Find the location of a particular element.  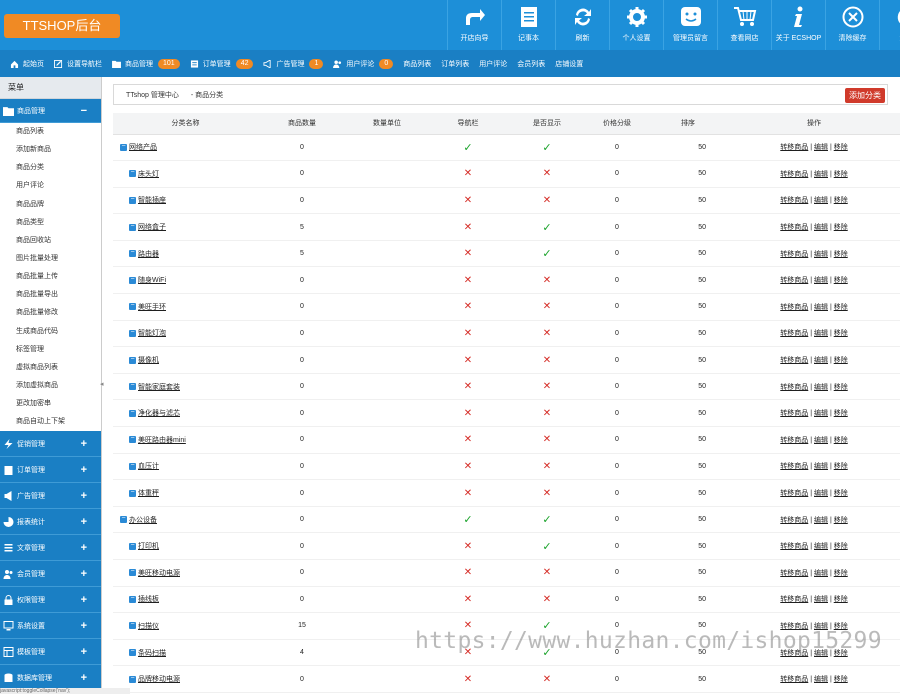

category-name-link: 打印机 is located at coordinates (148, 546).